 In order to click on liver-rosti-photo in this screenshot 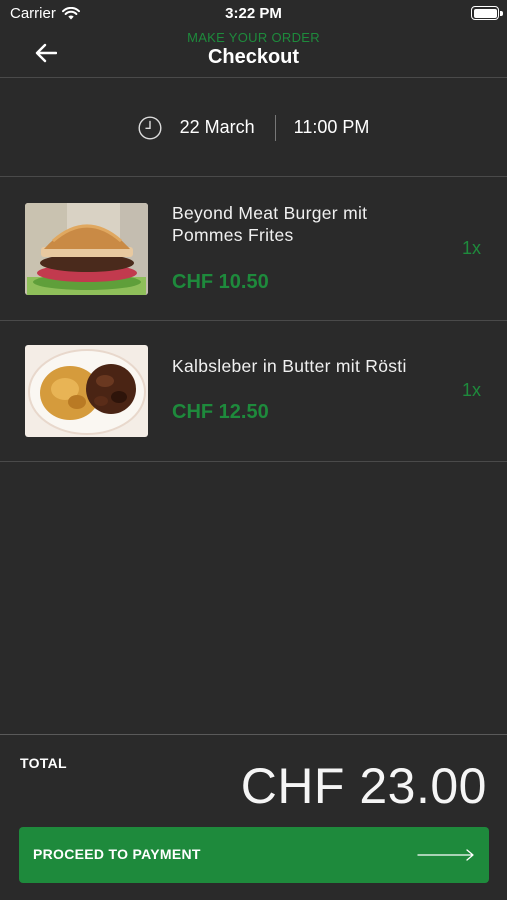, I will do `click(86, 391)`.